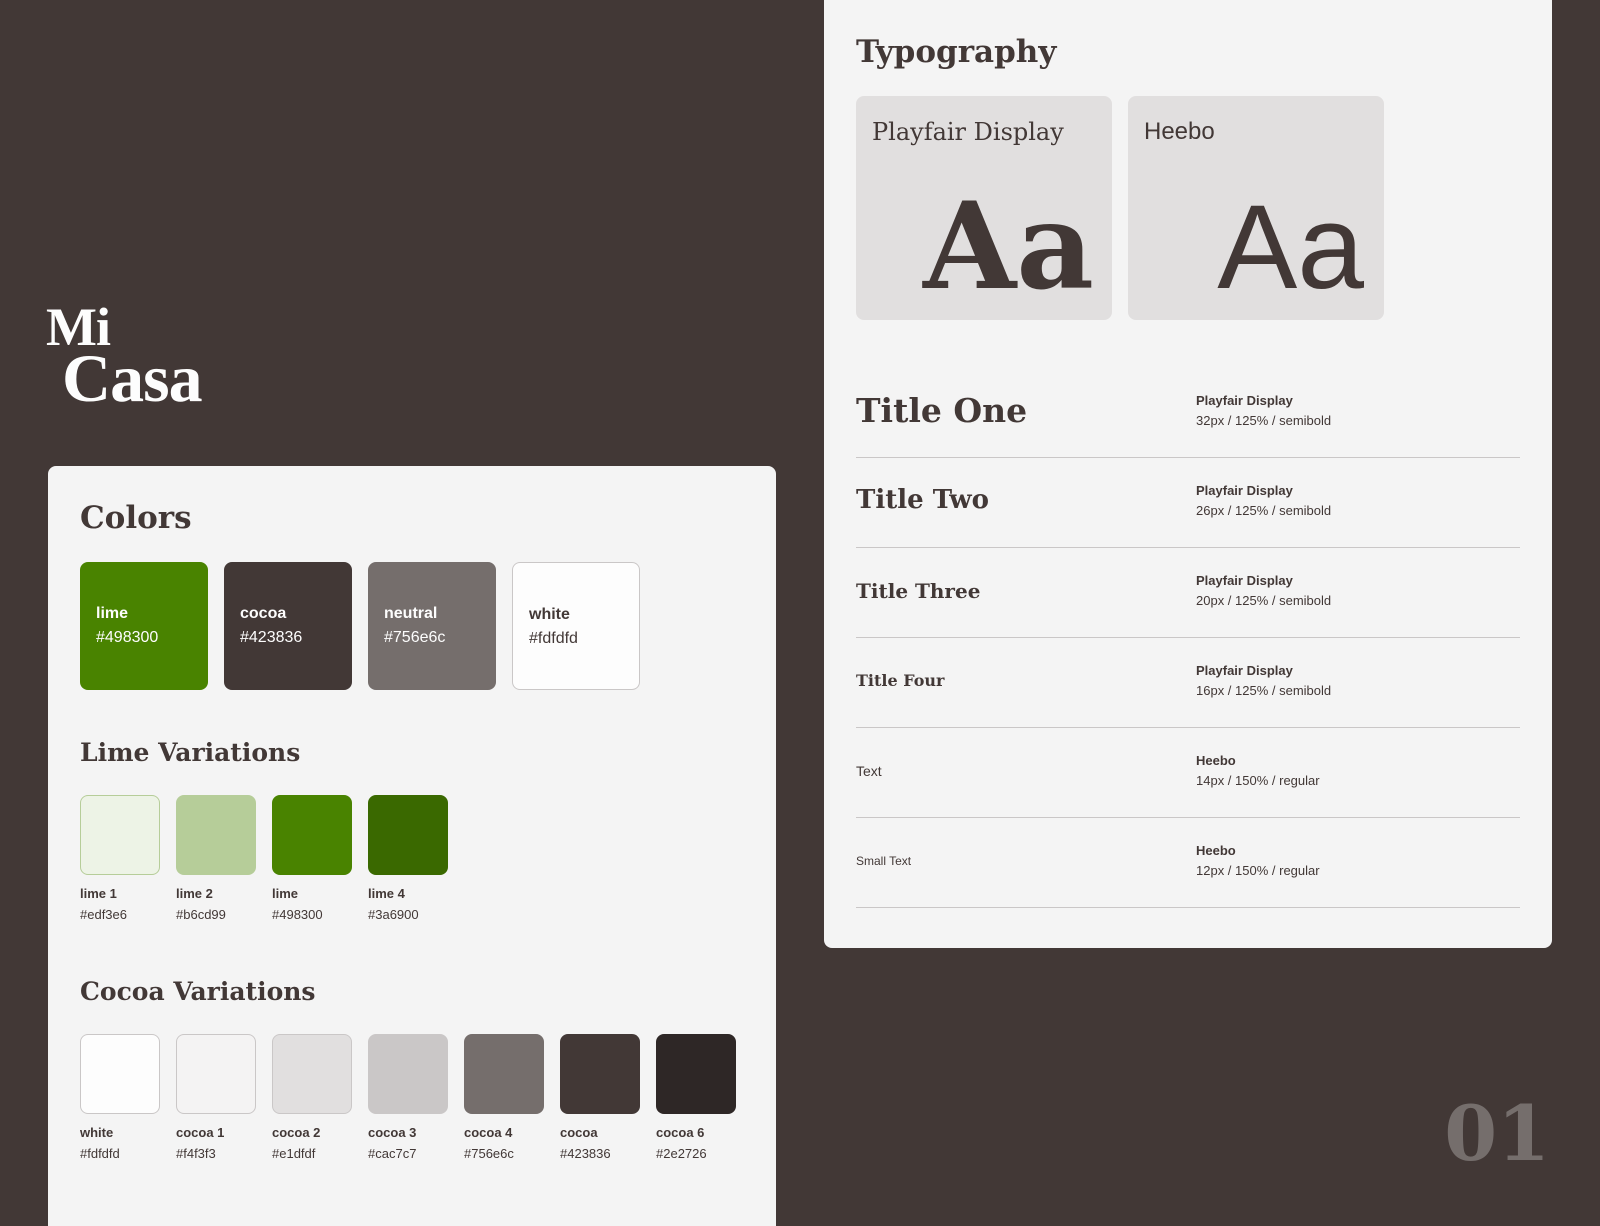 The image size is (1600, 1226). What do you see at coordinates (285, 893) in the screenshot?
I see `chip-label: lime` at bounding box center [285, 893].